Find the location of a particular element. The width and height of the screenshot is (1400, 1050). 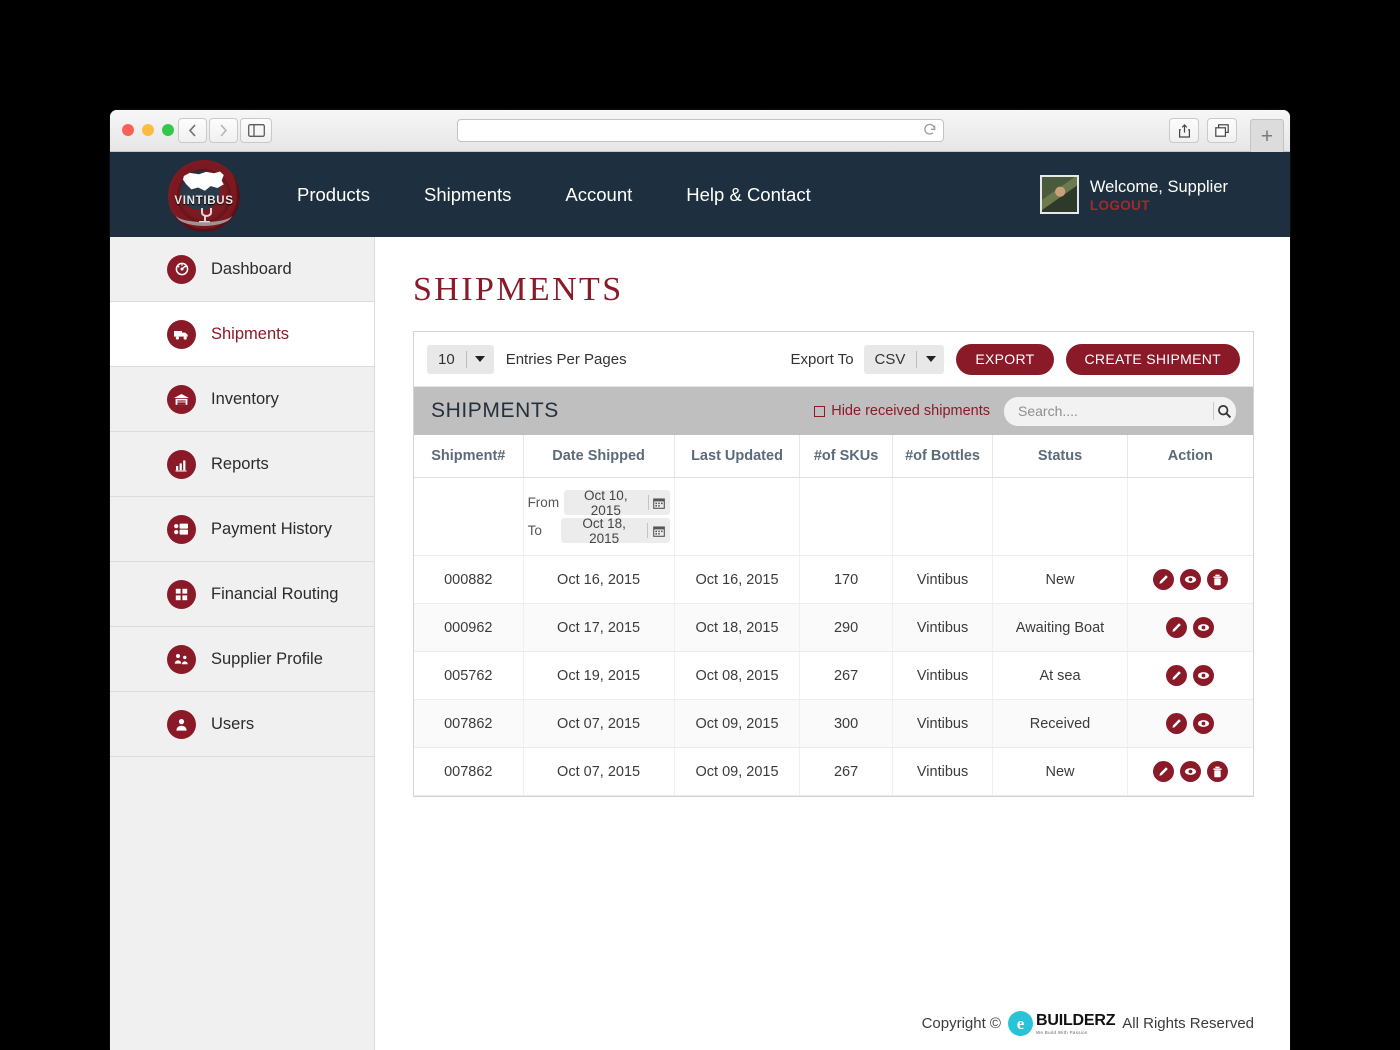

forward-button is located at coordinates (223, 130).